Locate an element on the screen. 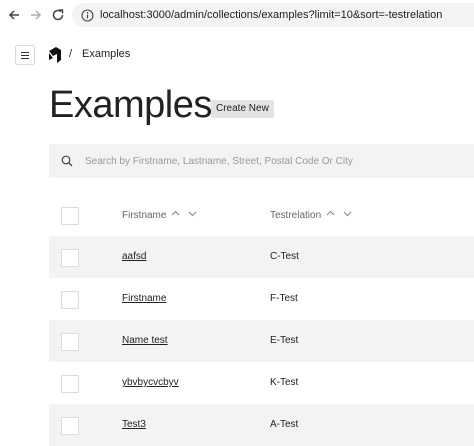  table-row: ybvbycvcbyv K-Test is located at coordinates (261, 383).